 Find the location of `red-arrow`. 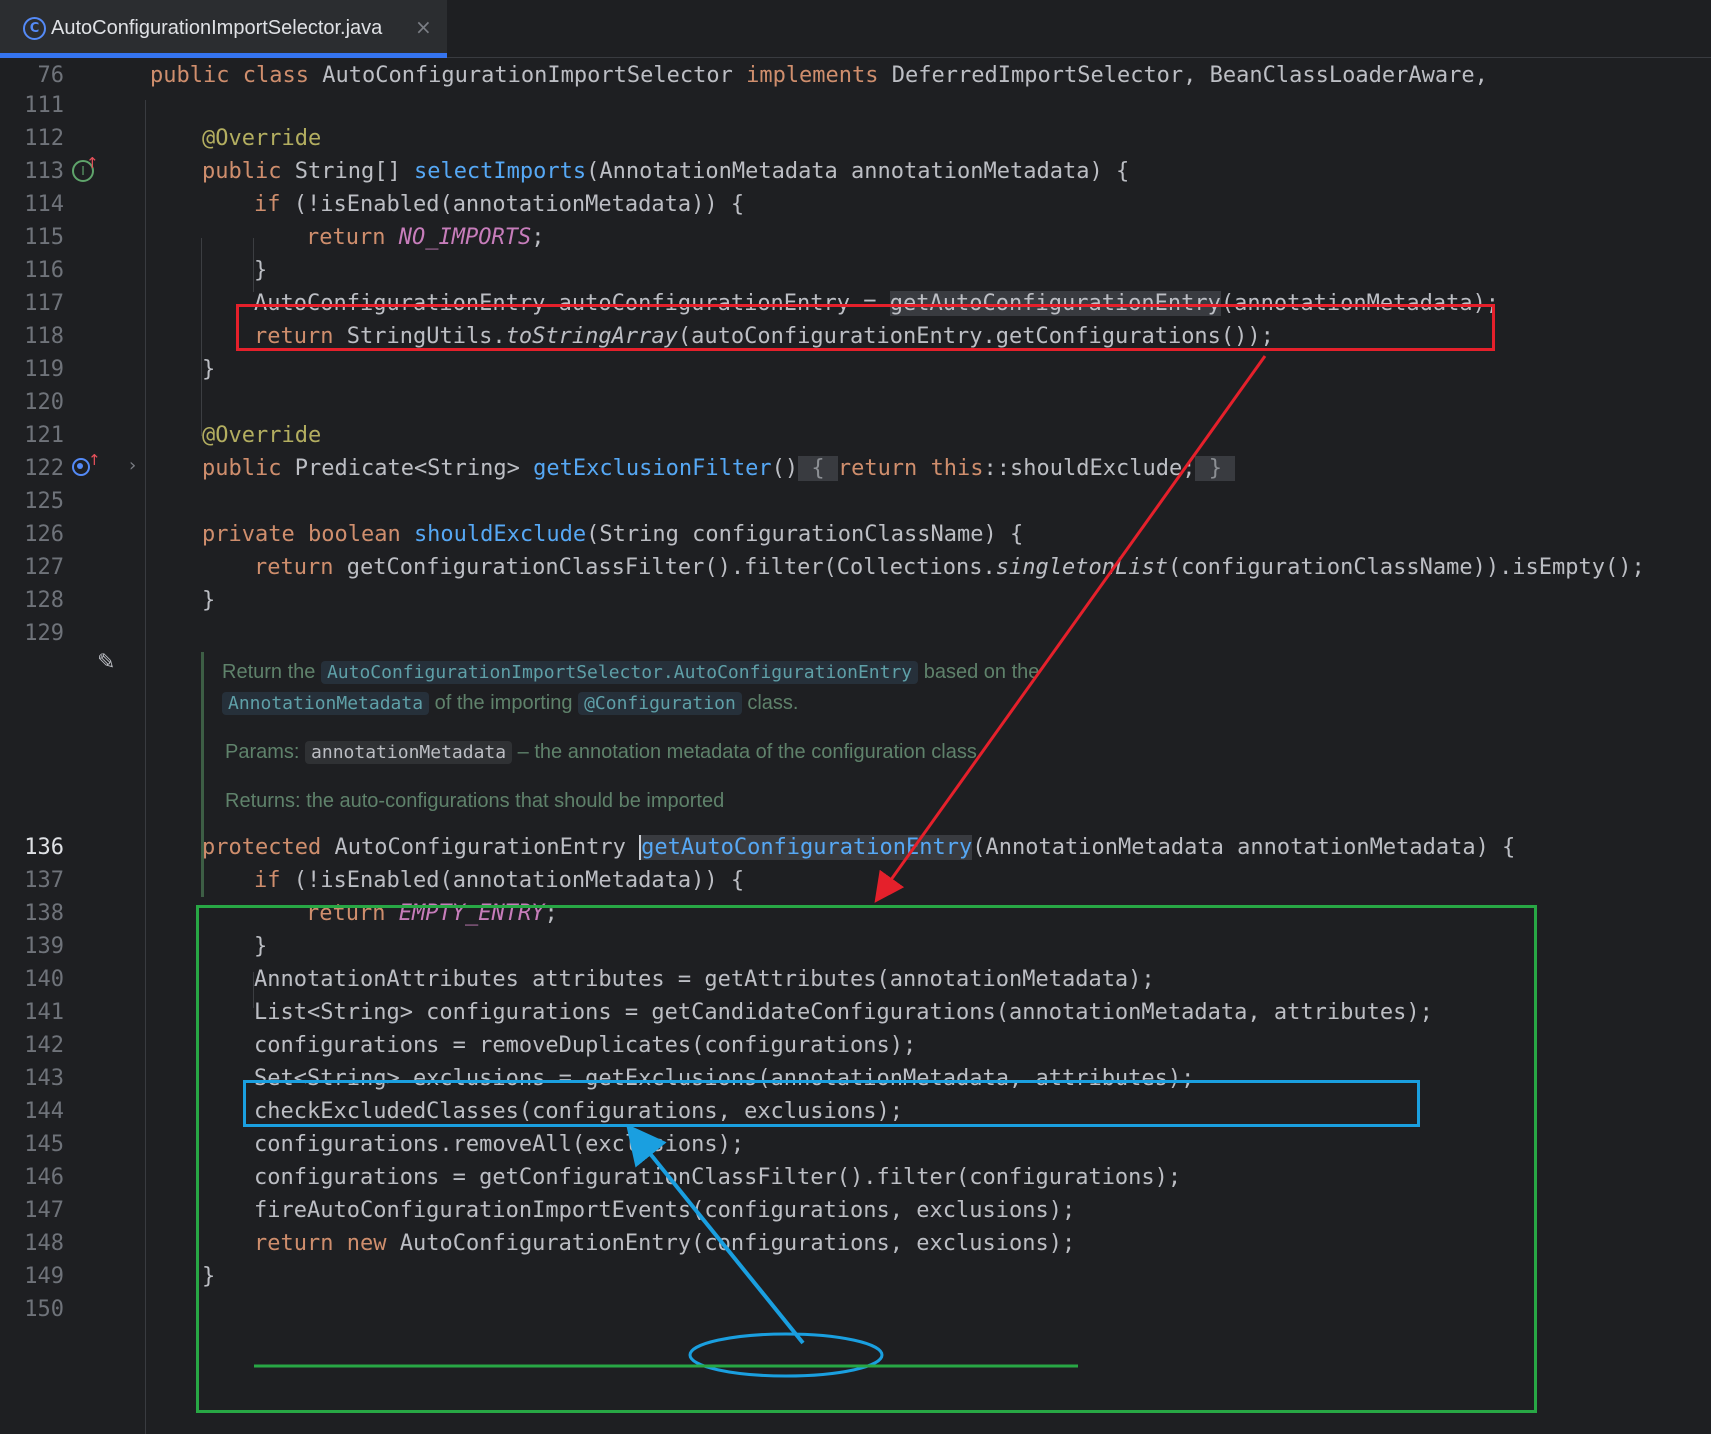

red-arrow is located at coordinates (1070, 629).